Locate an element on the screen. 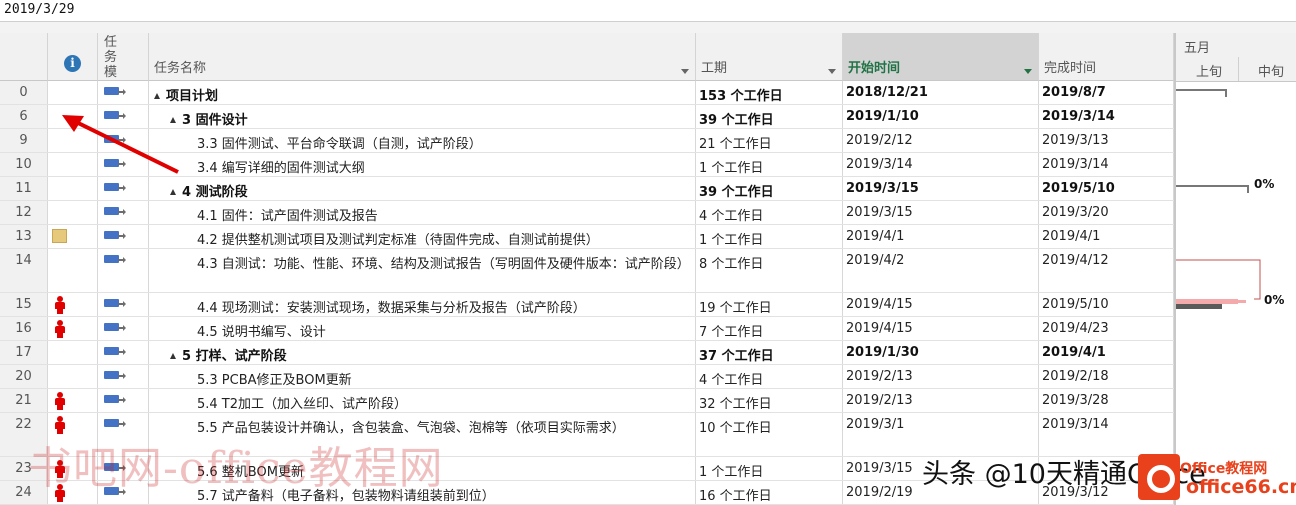 Image resolution: width=1296 pixels, height=505 pixels. note-icon is located at coordinates (59, 236).